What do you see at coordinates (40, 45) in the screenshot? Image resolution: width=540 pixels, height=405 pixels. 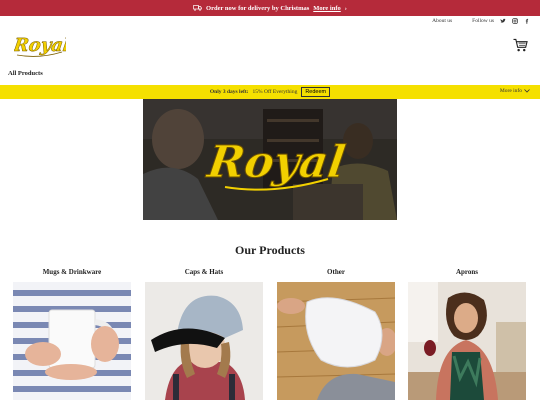 I see `royal-logo: Royal` at bounding box center [40, 45].